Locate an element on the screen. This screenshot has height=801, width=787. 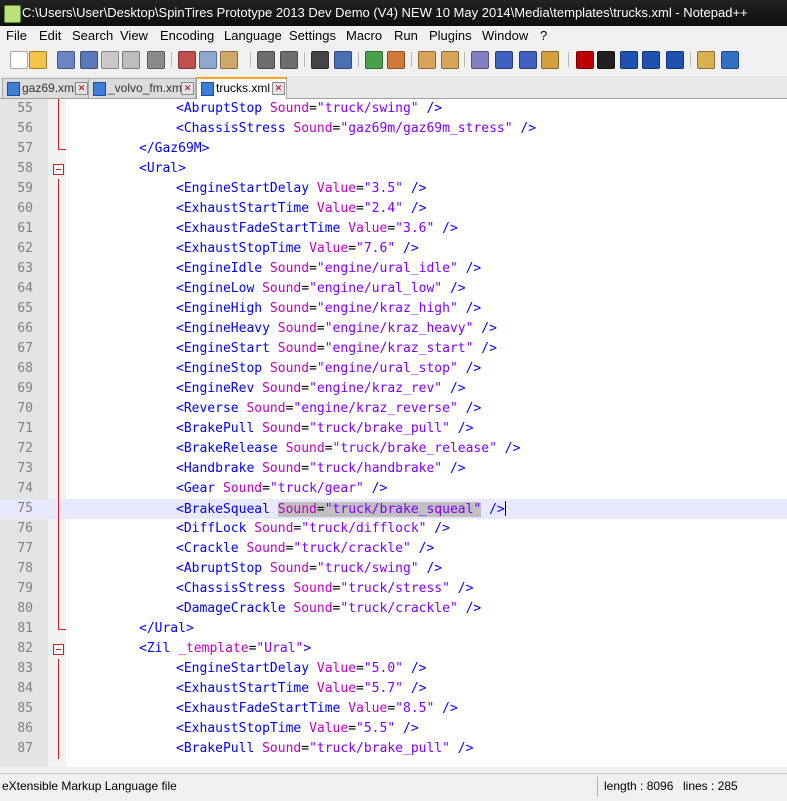
open-file-icon is located at coordinates (38, 60).